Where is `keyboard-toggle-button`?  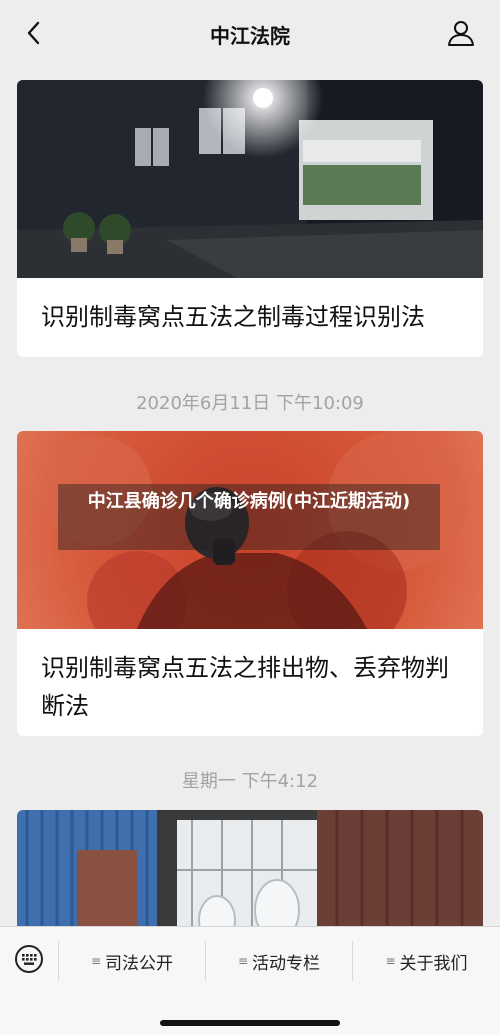
keyboard-toggle-button is located at coordinates (29, 959).